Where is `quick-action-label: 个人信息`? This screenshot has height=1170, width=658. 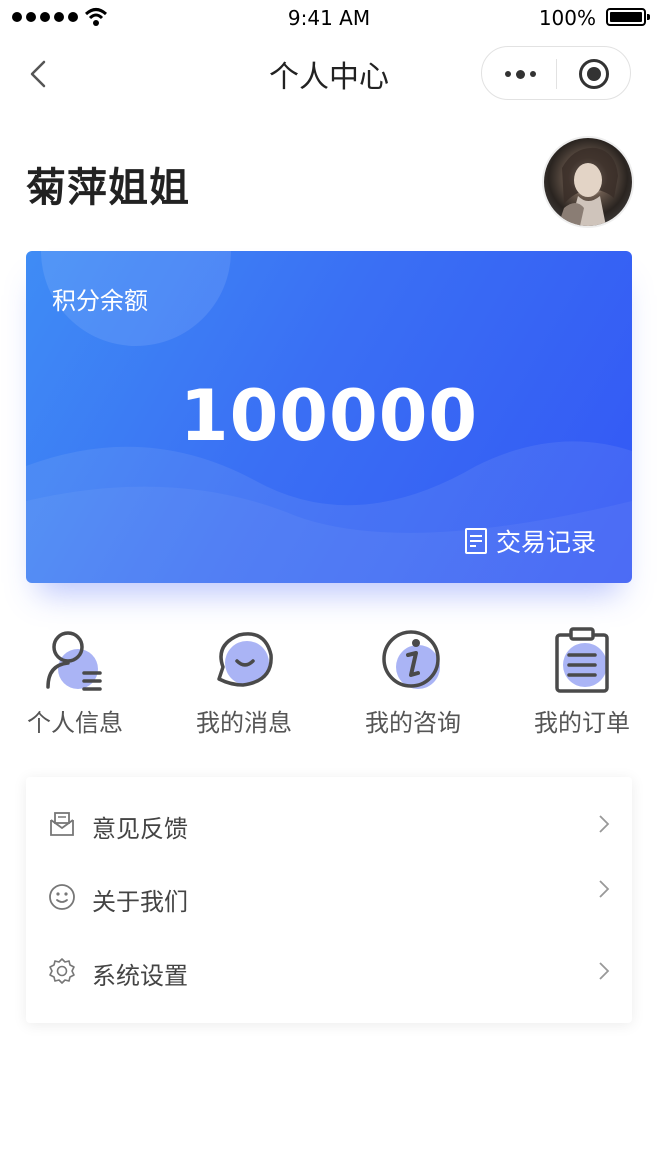
quick-action-label: 个人信息 is located at coordinates (75, 723).